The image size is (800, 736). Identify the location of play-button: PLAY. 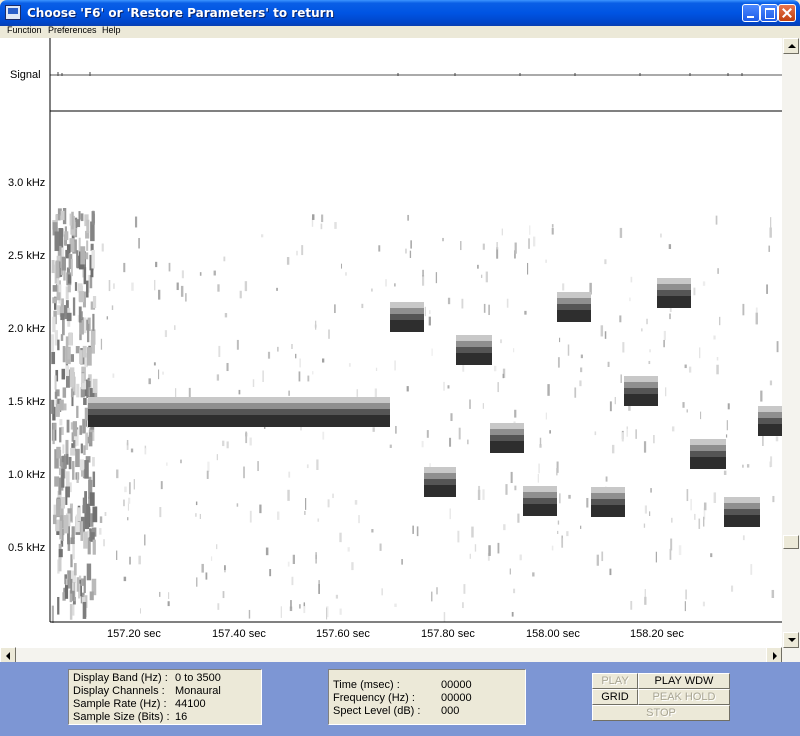
(615, 681).